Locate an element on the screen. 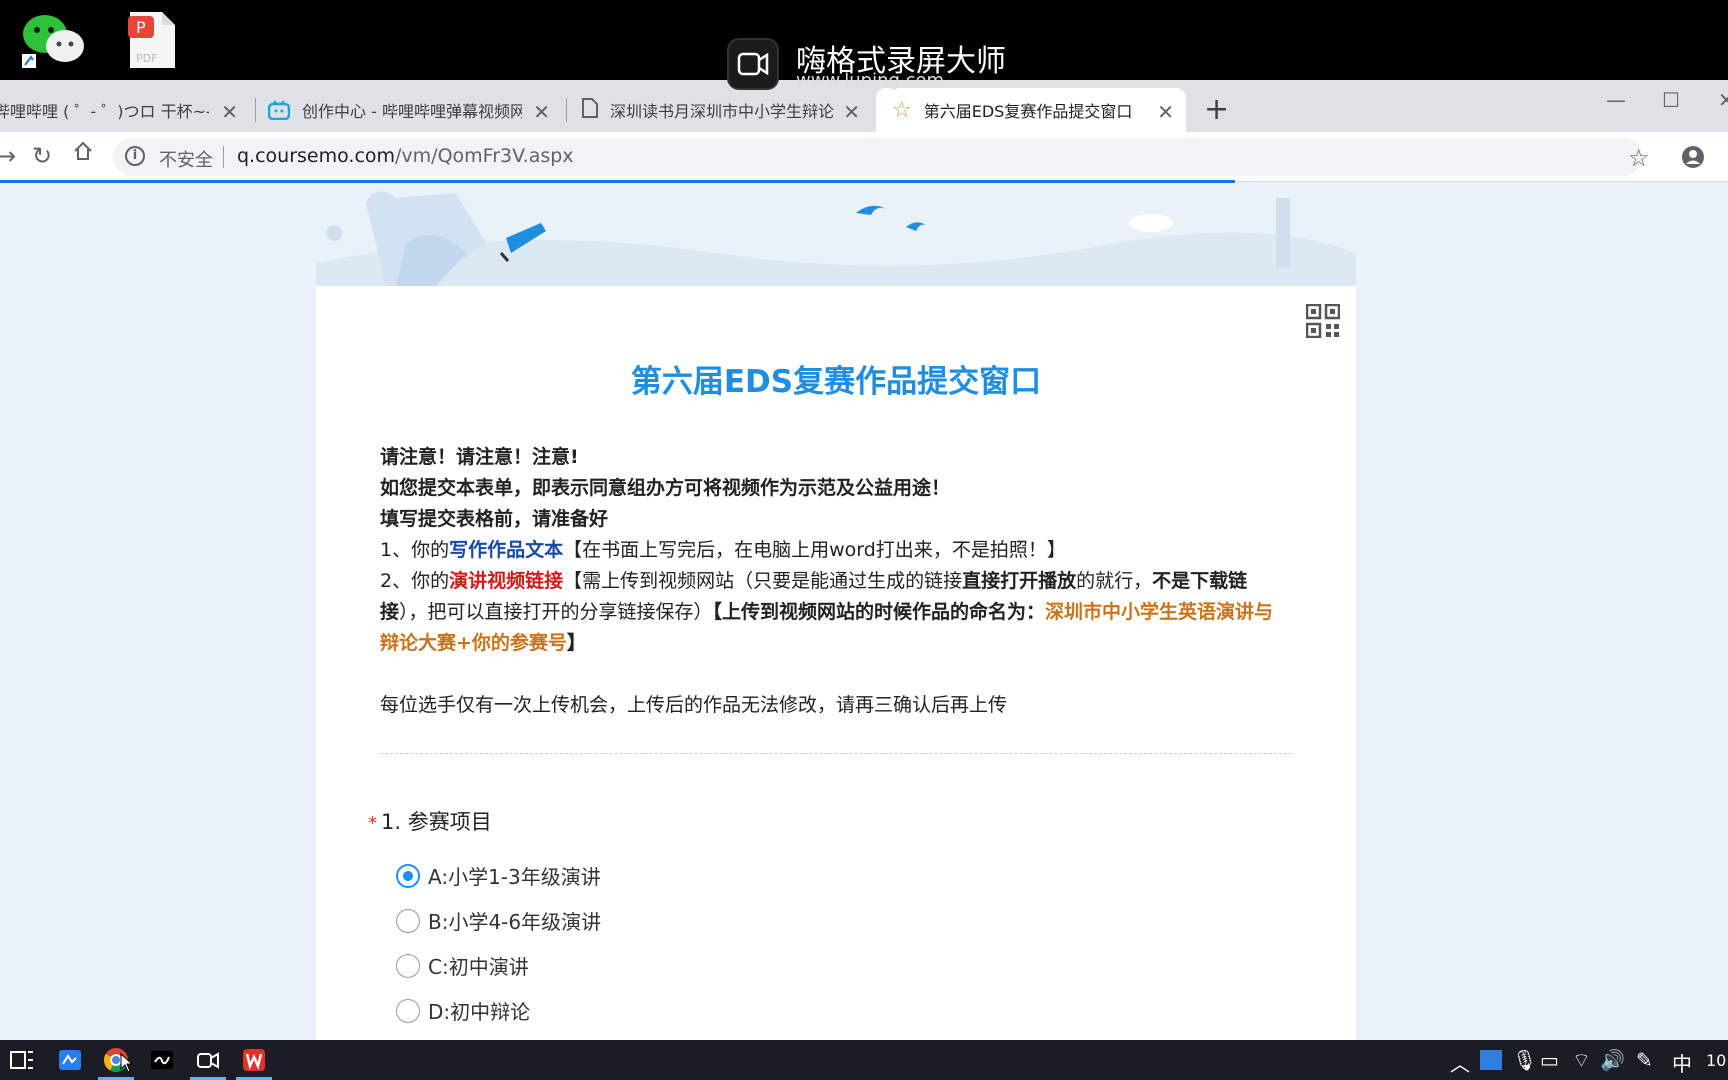 The height and width of the screenshot is (1080, 1728). profile-avatar-icon is located at coordinates (1693, 157).